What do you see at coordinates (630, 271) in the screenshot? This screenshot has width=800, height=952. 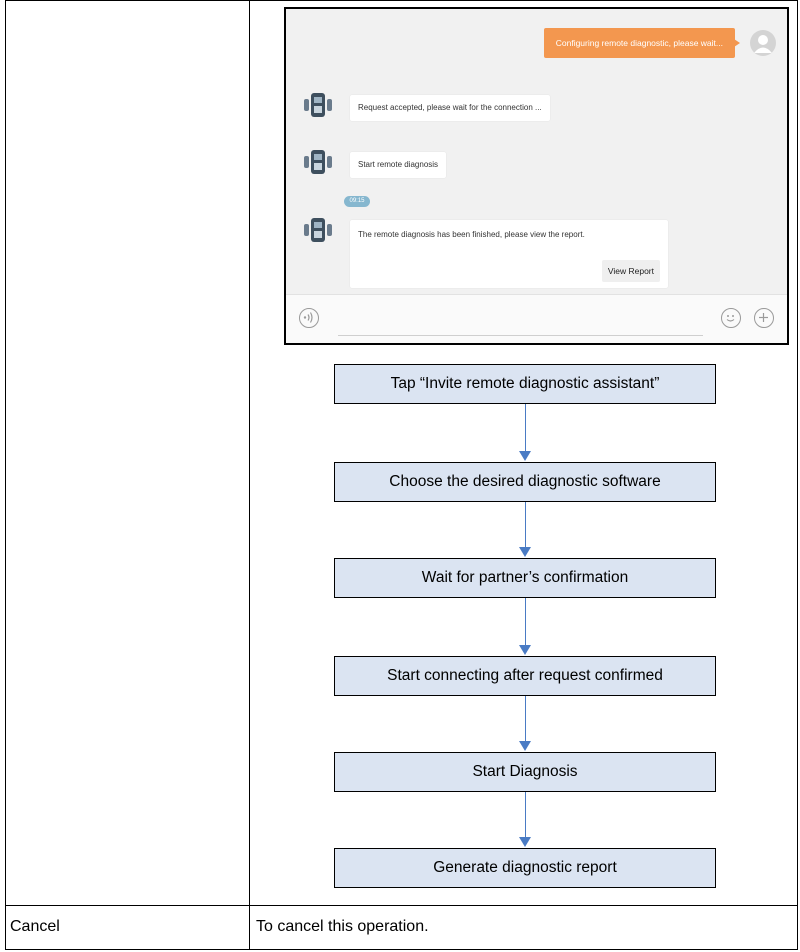 I see `view-report-button: View Report` at bounding box center [630, 271].